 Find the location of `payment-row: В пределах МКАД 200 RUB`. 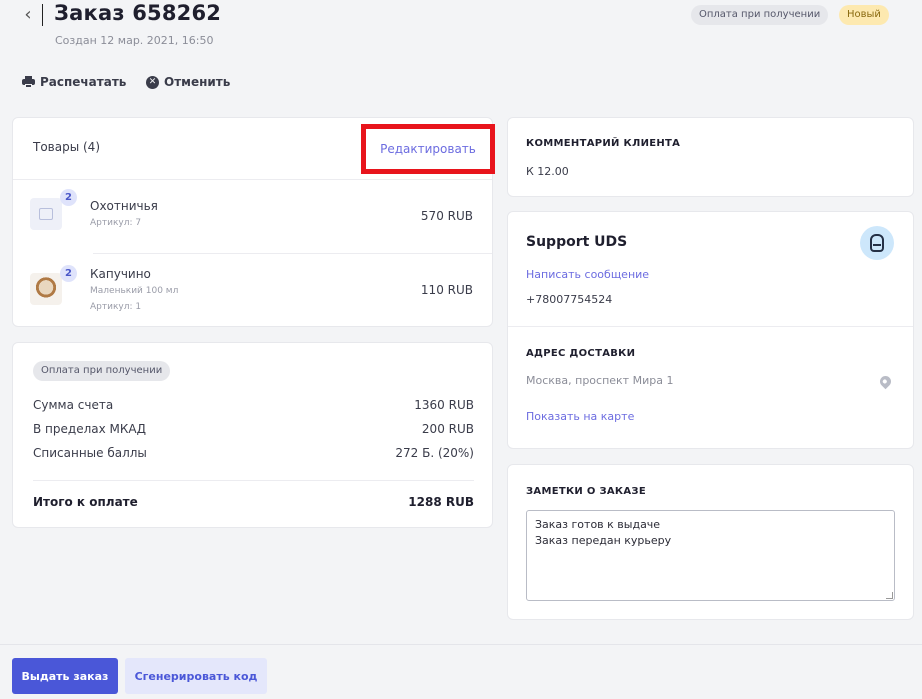

payment-row: В пределах МКАД 200 RUB is located at coordinates (253, 429).